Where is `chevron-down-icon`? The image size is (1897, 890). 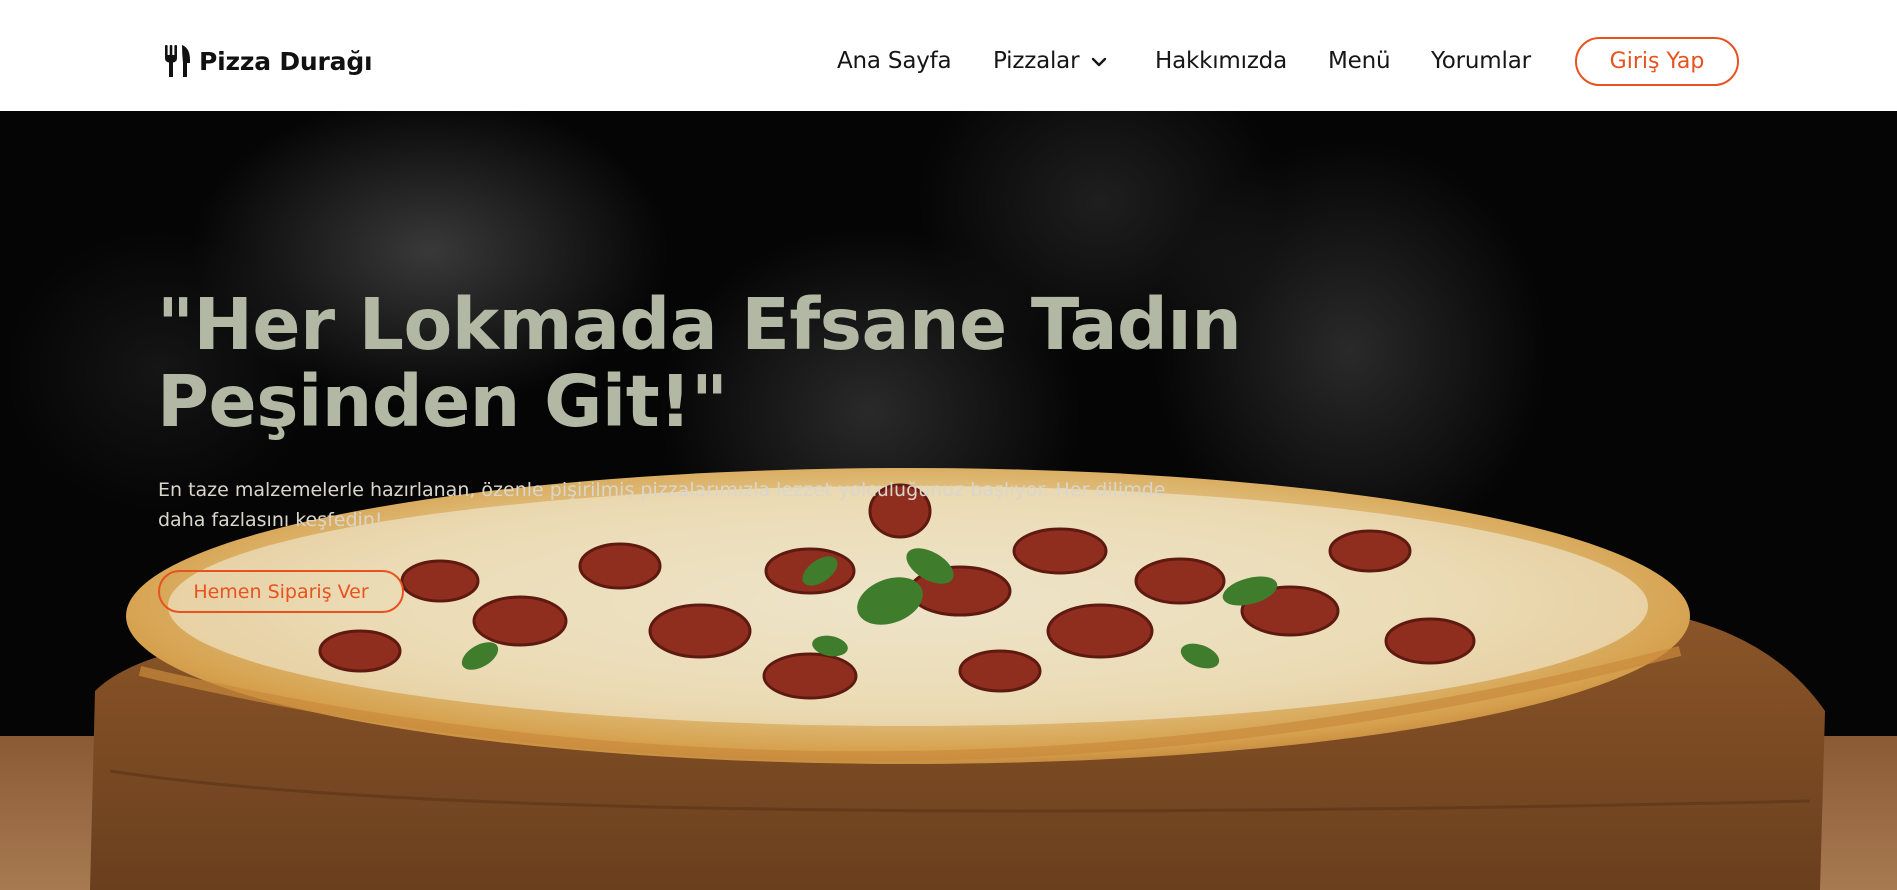
chevron-down-icon is located at coordinates (1099, 62).